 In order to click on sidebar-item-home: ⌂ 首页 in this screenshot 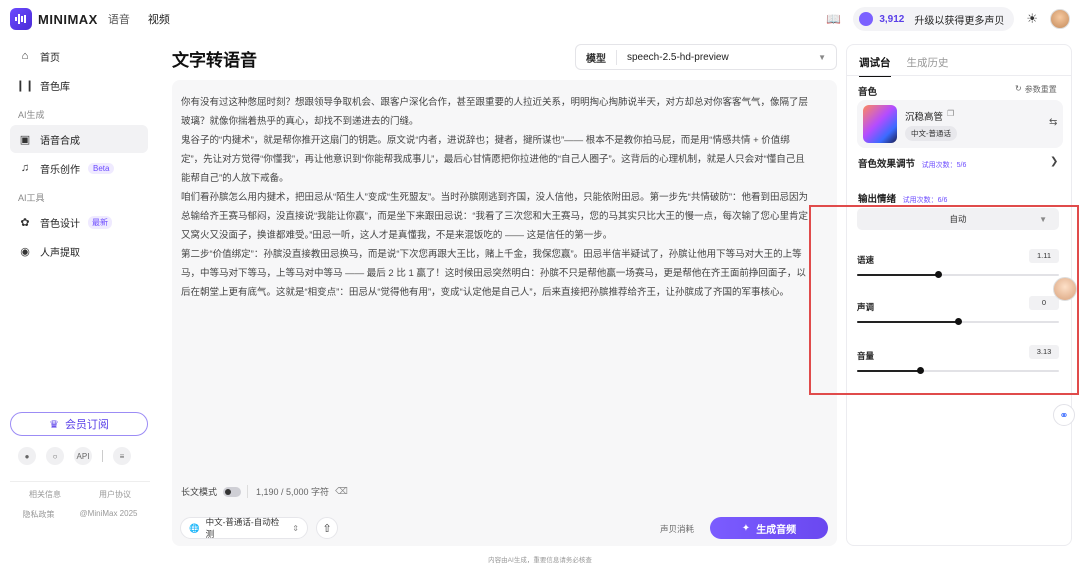, I will do `click(79, 56)`.